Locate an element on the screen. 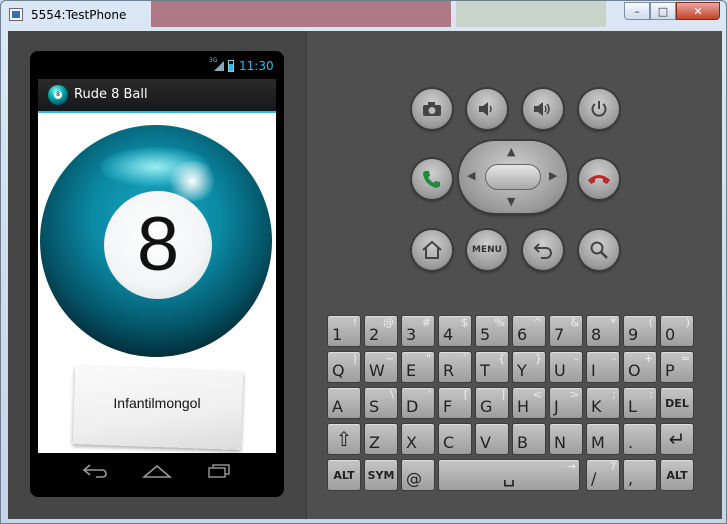 The image size is (727, 524). key-2: 2 @ is located at coordinates (381, 331).